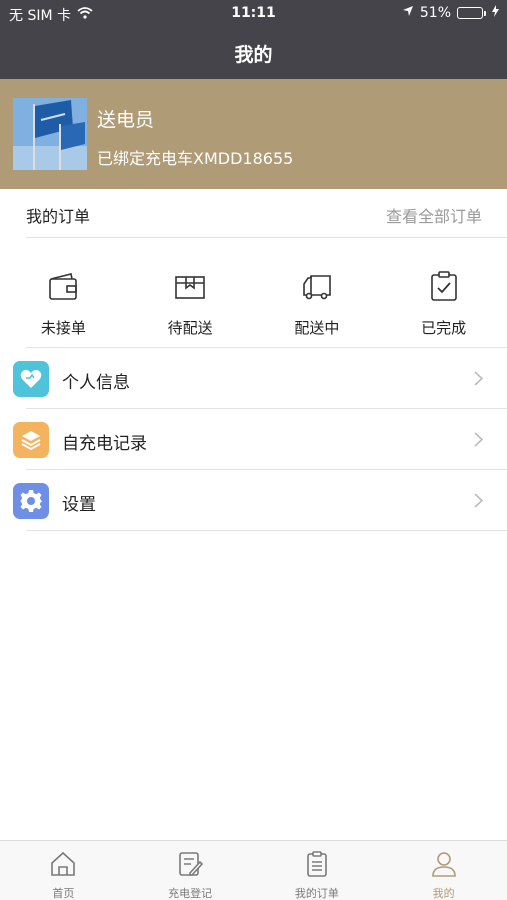 Image resolution: width=507 pixels, height=900 pixels. I want to click on avatar, so click(50, 134).